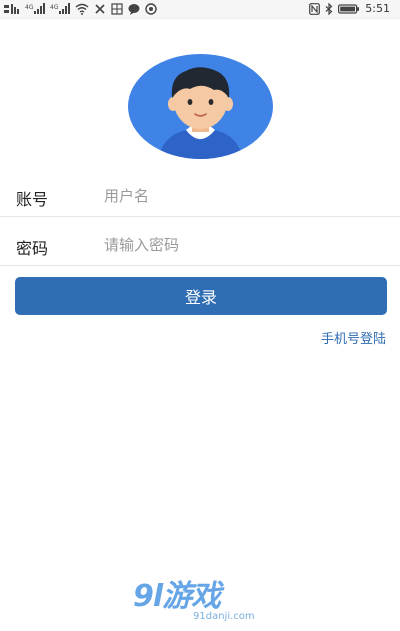  I want to click on account-label: 账号, so click(32, 199).